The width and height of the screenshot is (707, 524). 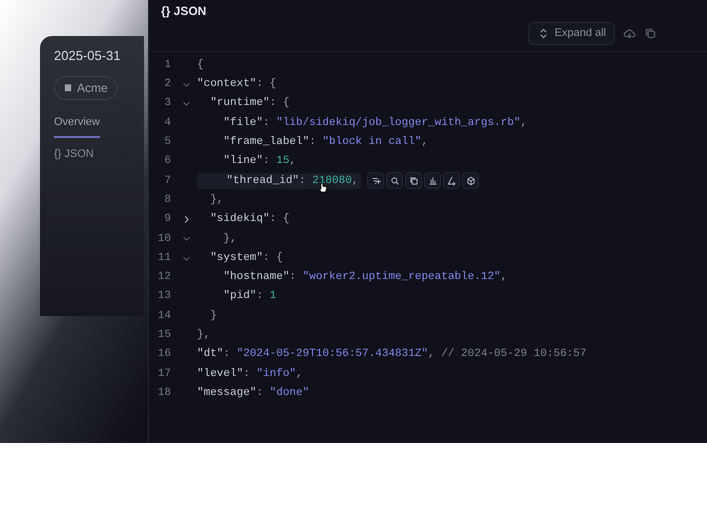 What do you see at coordinates (200, 65) in the screenshot?
I see `code-line: {` at bounding box center [200, 65].